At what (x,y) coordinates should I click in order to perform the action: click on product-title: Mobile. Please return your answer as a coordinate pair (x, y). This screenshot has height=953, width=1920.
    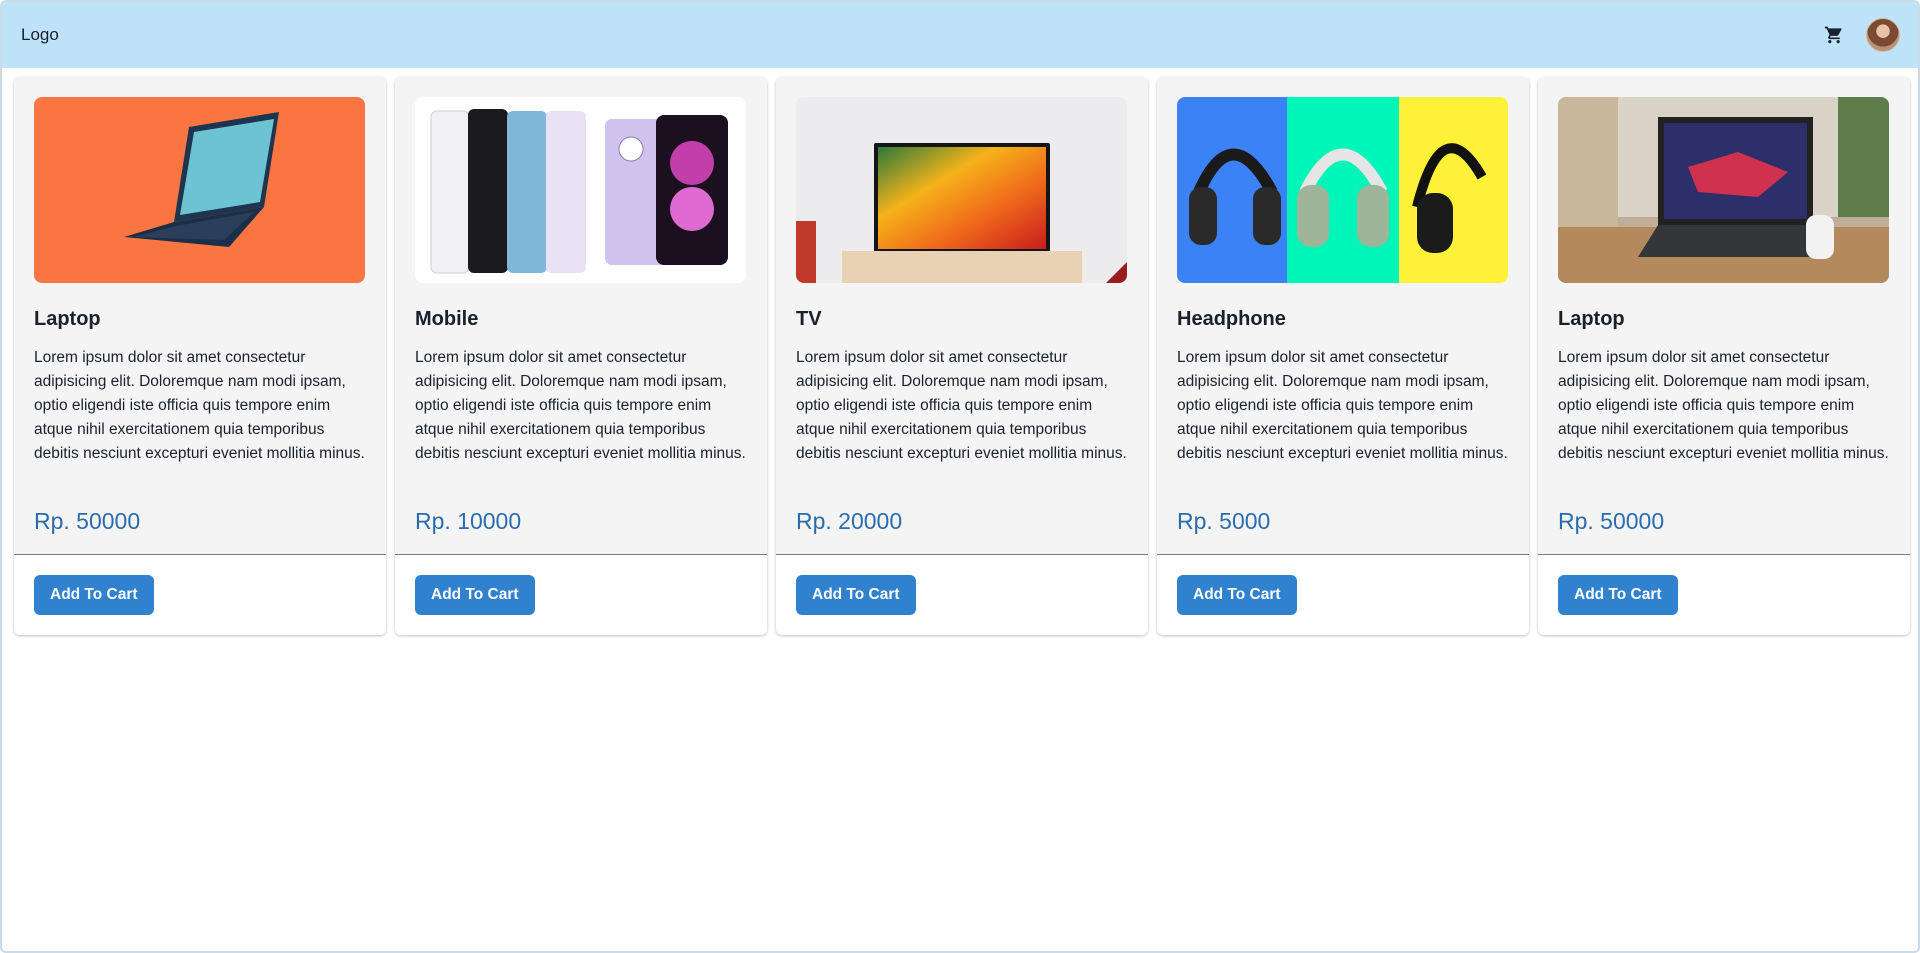
    Looking at the image, I should click on (447, 319).